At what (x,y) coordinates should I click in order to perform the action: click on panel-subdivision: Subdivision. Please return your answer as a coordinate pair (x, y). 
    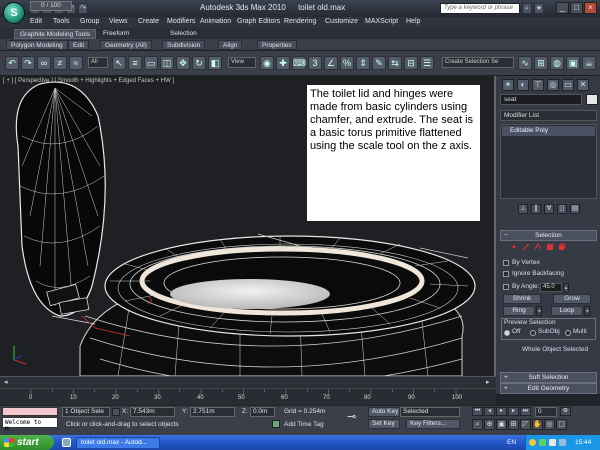
    Looking at the image, I should click on (184, 45).